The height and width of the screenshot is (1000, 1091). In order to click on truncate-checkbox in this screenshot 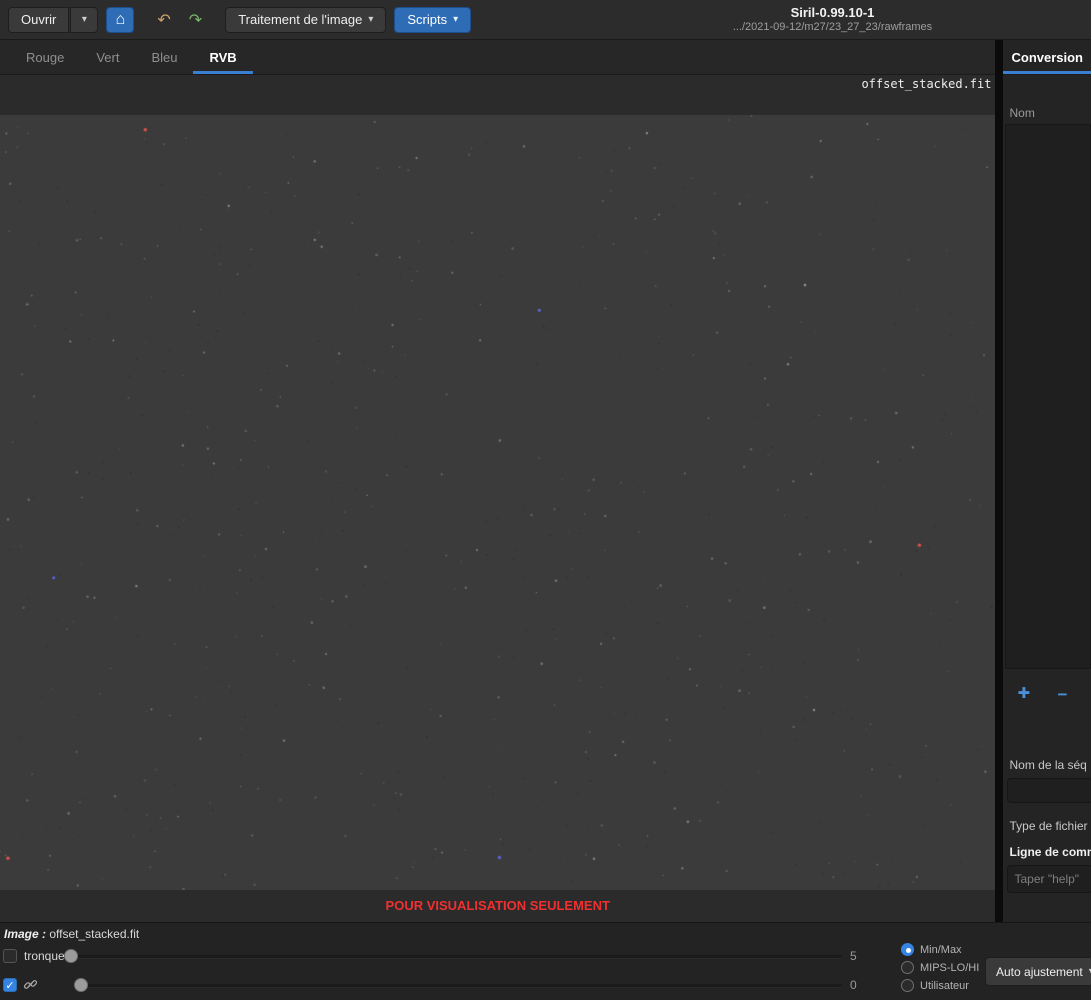, I will do `click(10, 956)`.